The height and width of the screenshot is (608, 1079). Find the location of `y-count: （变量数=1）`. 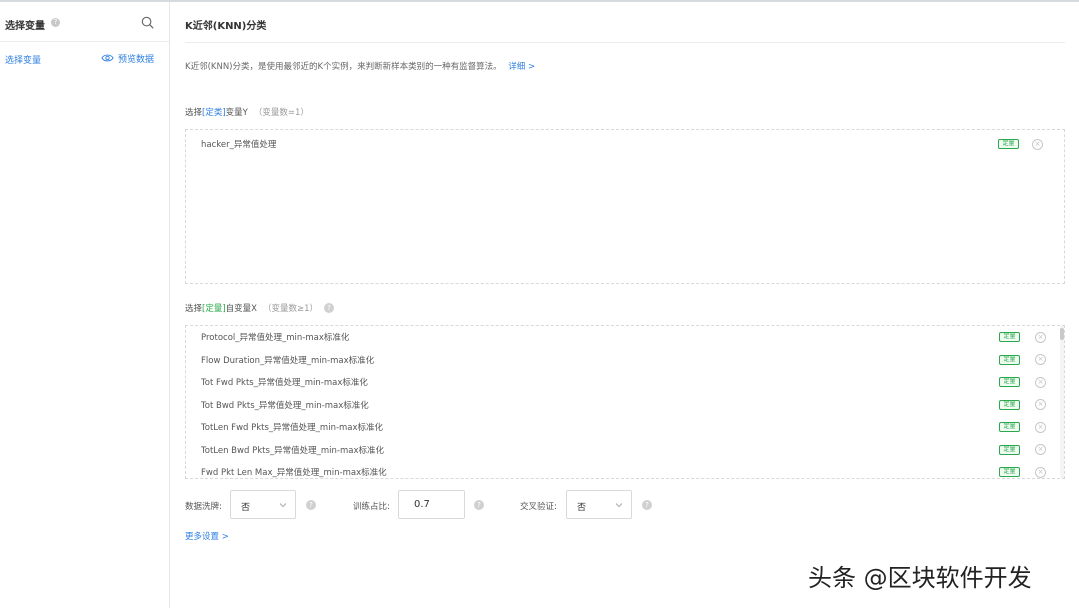

y-count: （变量数=1） is located at coordinates (281, 113).